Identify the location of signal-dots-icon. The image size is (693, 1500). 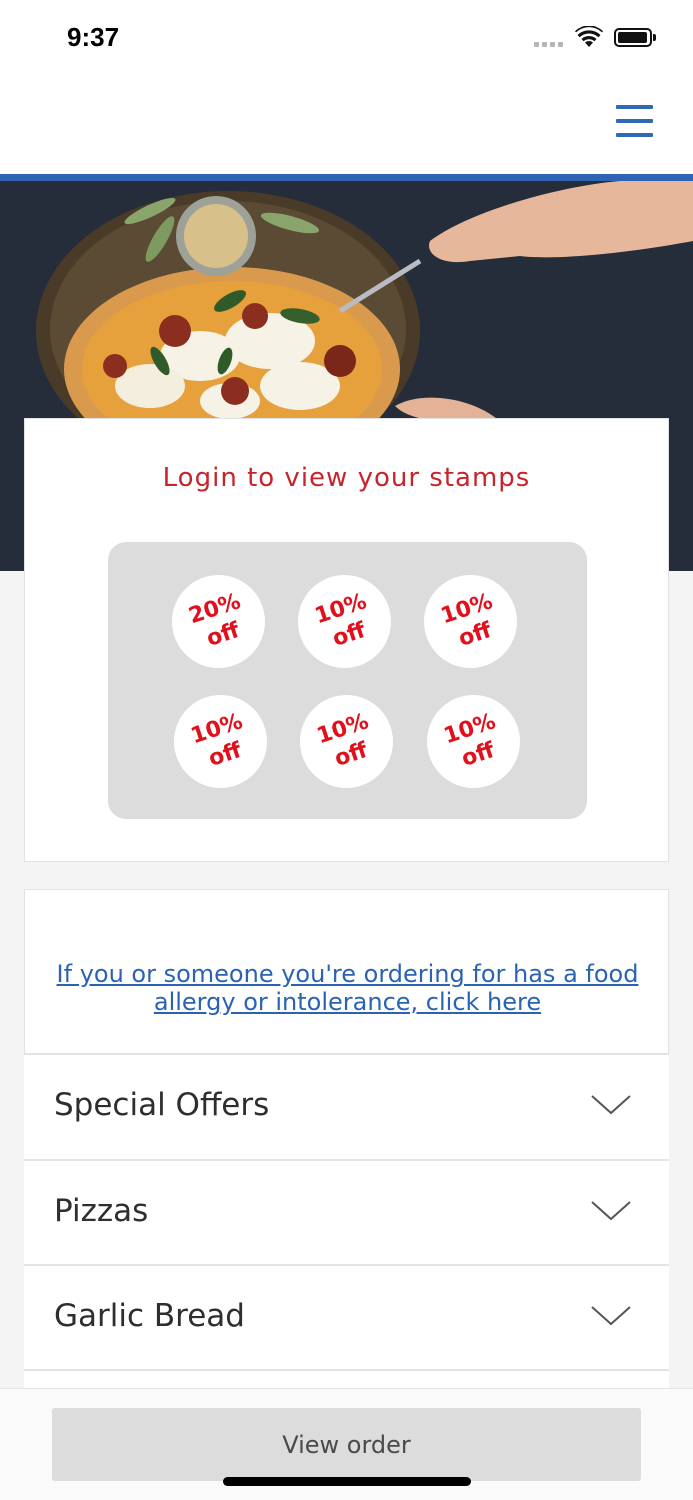
(550, 45).